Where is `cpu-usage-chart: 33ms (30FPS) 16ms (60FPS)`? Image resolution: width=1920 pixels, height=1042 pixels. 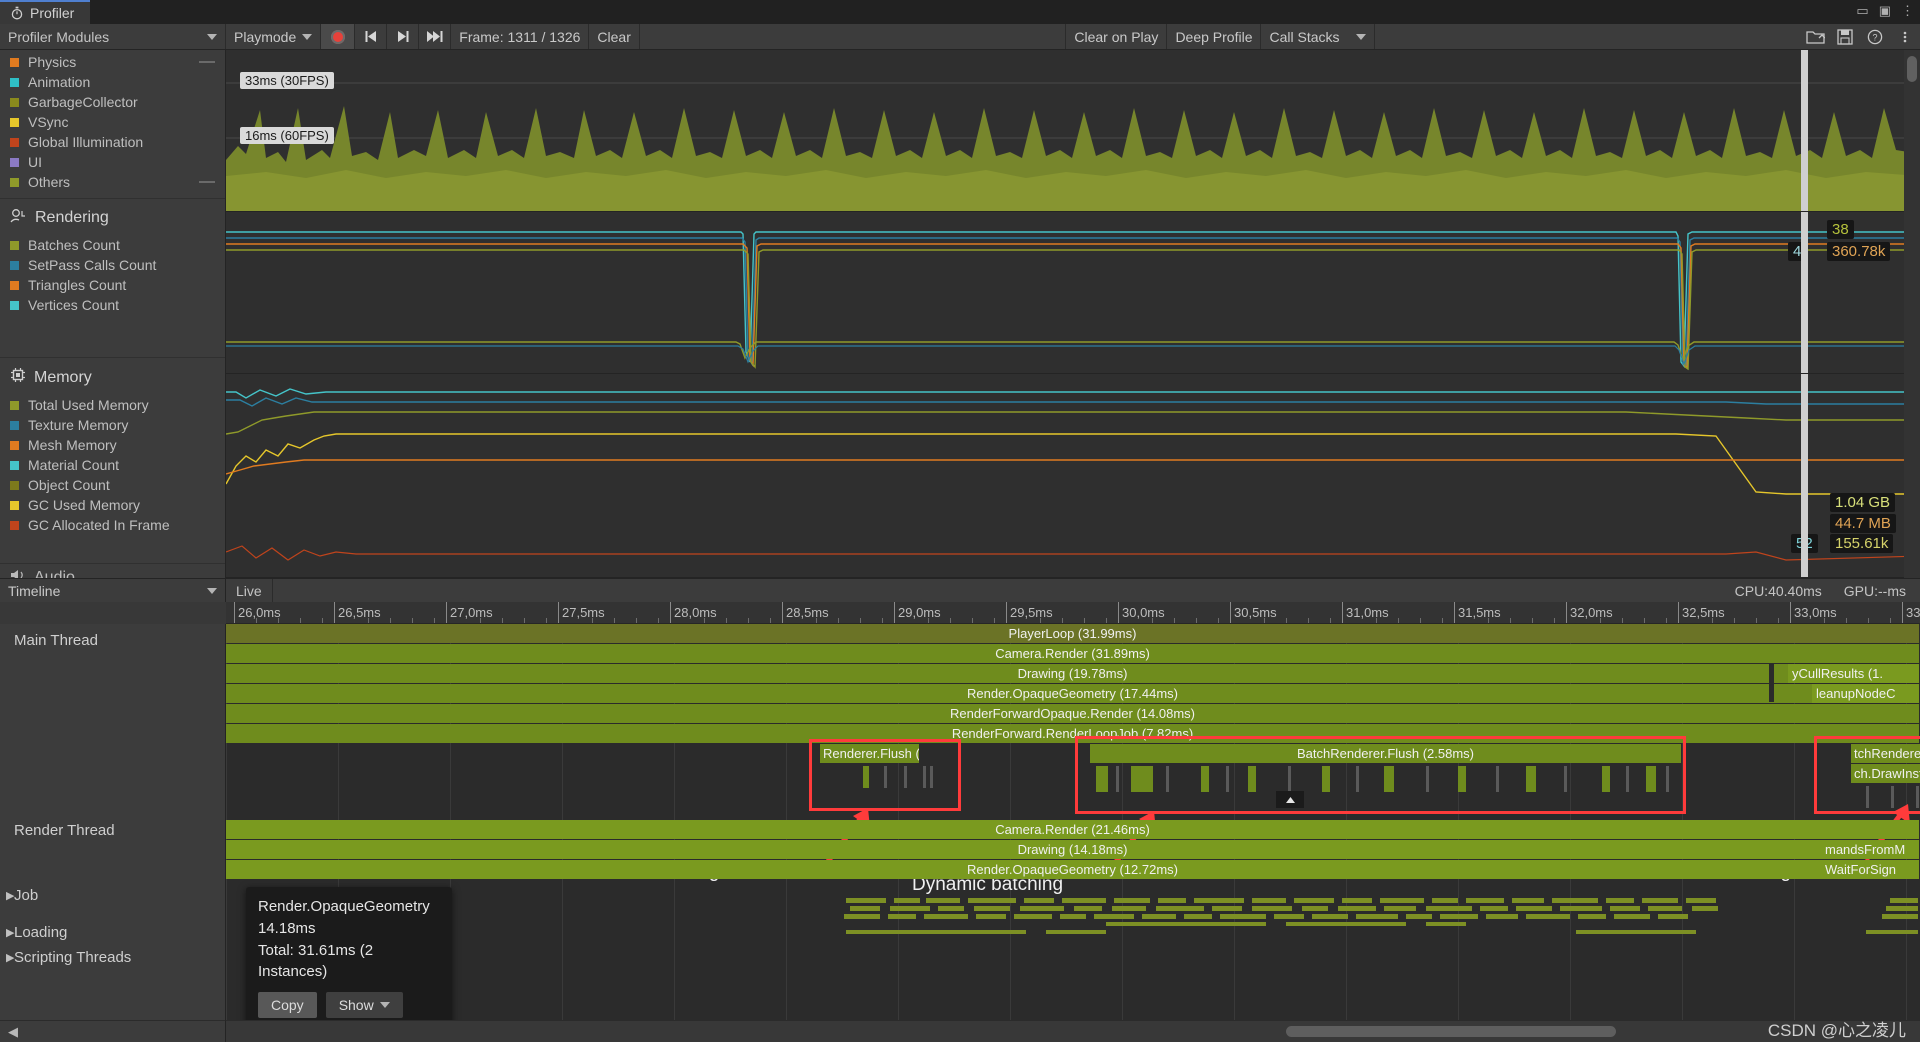 cpu-usage-chart: 33ms (30FPS) 16ms (60FPS) is located at coordinates (1073, 131).